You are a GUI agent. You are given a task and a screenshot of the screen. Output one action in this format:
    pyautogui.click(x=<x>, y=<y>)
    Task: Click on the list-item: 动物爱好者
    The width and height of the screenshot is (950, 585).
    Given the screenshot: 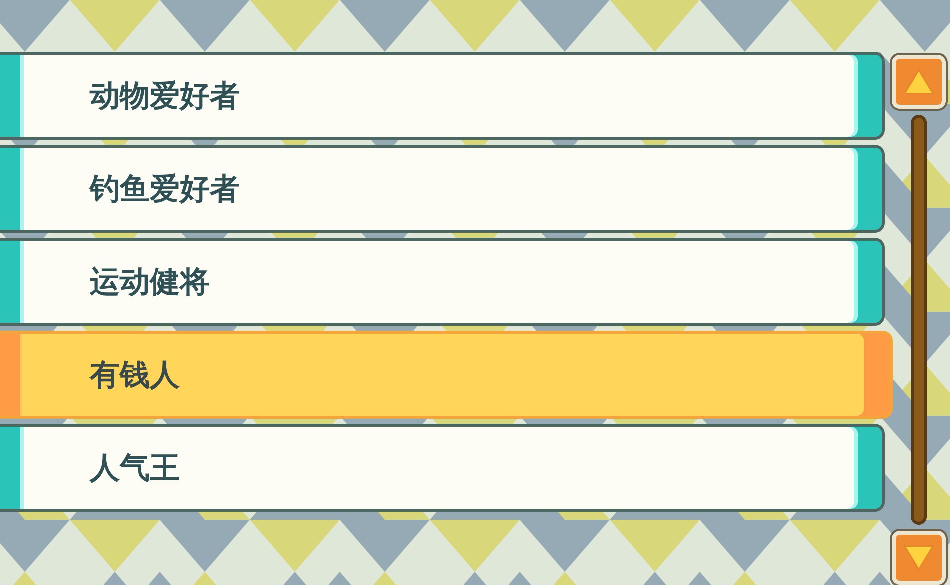 What is the action you would take?
    pyautogui.click(x=442, y=96)
    